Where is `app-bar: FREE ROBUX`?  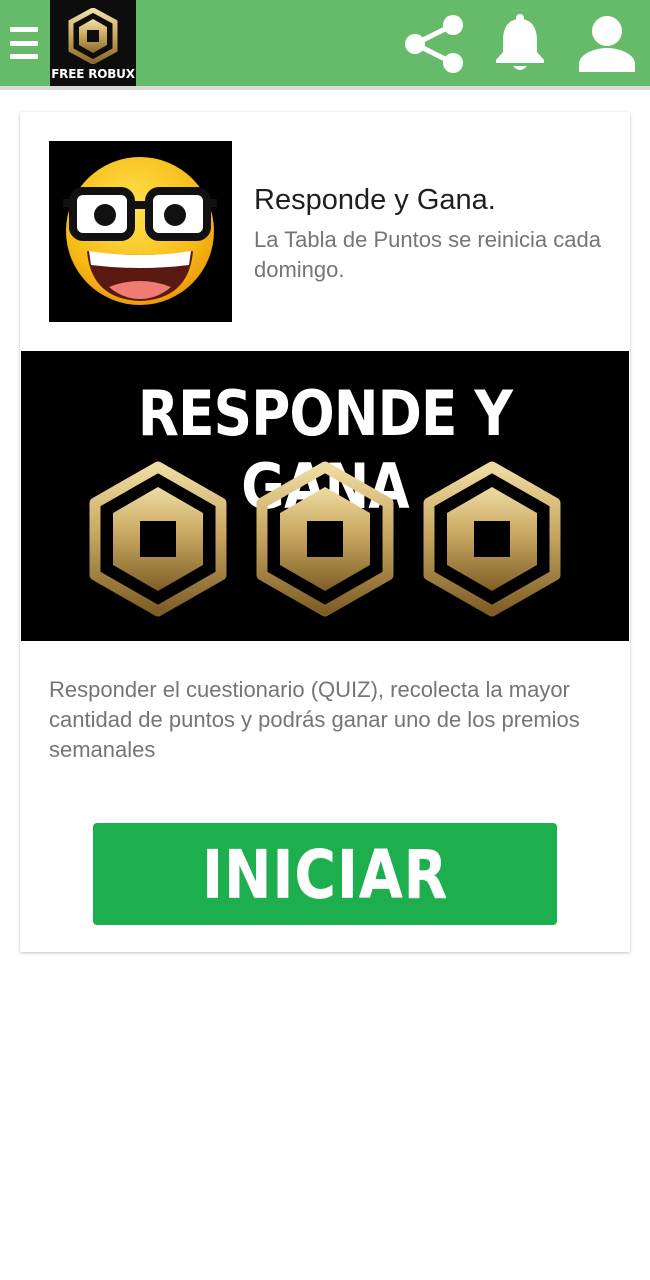
app-bar: FREE ROBUX is located at coordinates (325, 45).